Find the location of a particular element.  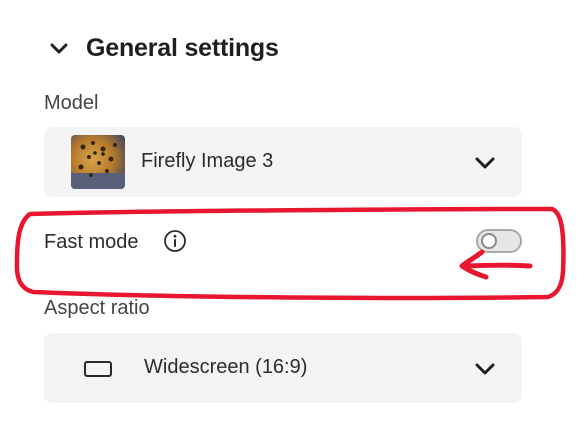

info-icon is located at coordinates (175, 241).